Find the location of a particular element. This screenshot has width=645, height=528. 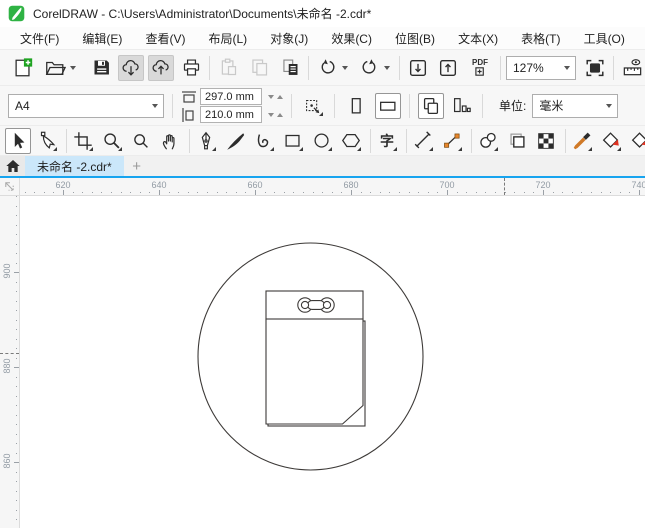

eyedropper-icon is located at coordinates (582, 140).